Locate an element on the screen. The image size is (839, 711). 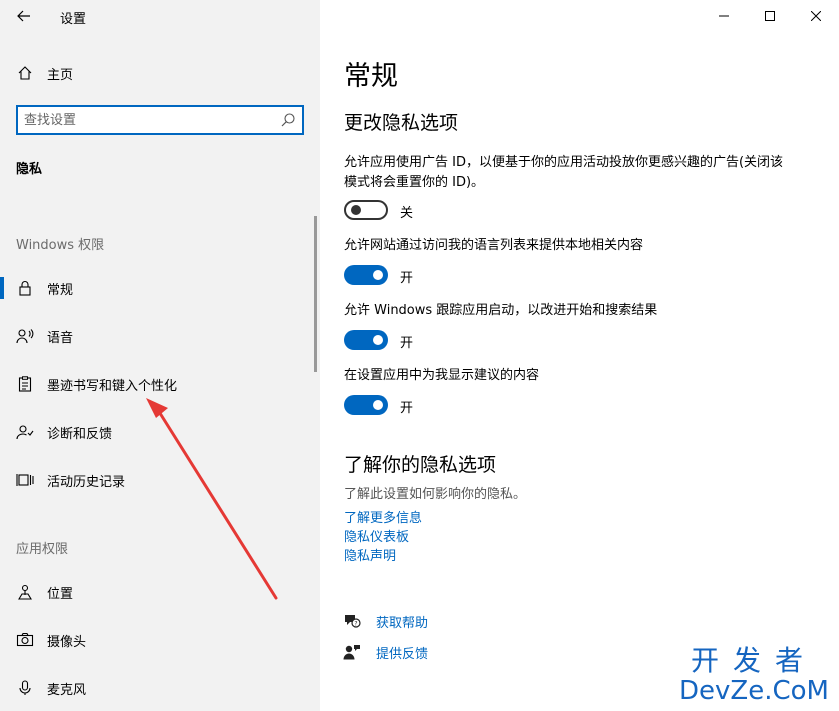
sidebar-item-label: 麦克风 is located at coordinates (67, 690).